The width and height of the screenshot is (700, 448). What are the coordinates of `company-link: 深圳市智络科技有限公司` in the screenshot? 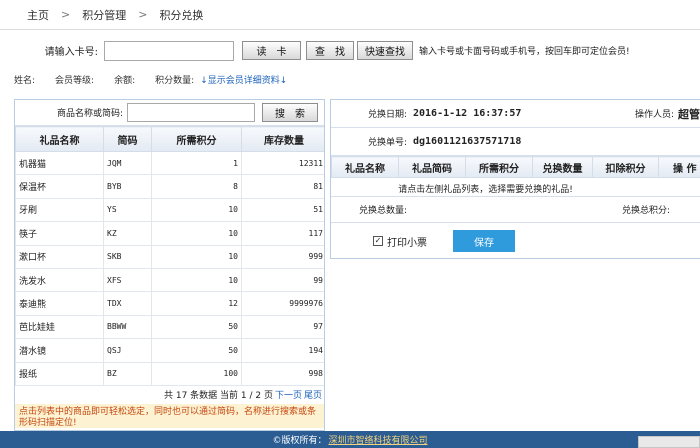 It's located at (378, 439).